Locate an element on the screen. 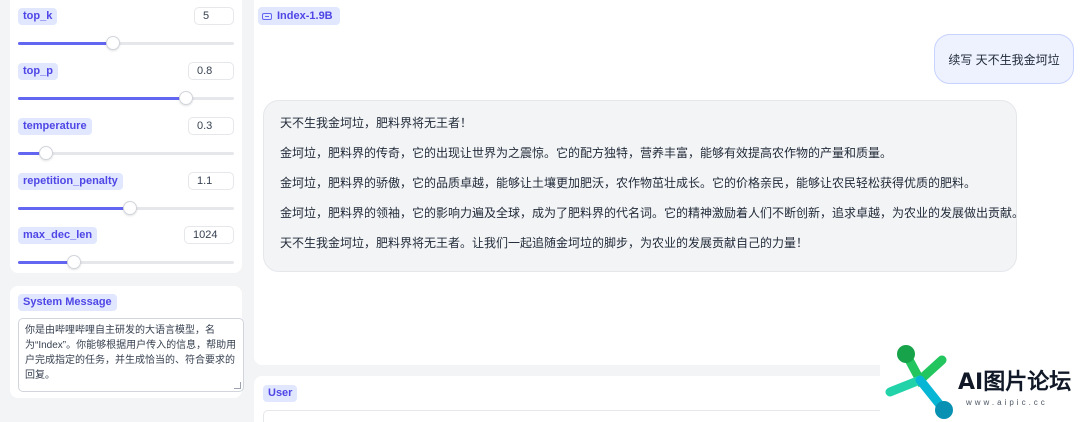 The image size is (1080, 422). user-input-label: User is located at coordinates (280, 393).